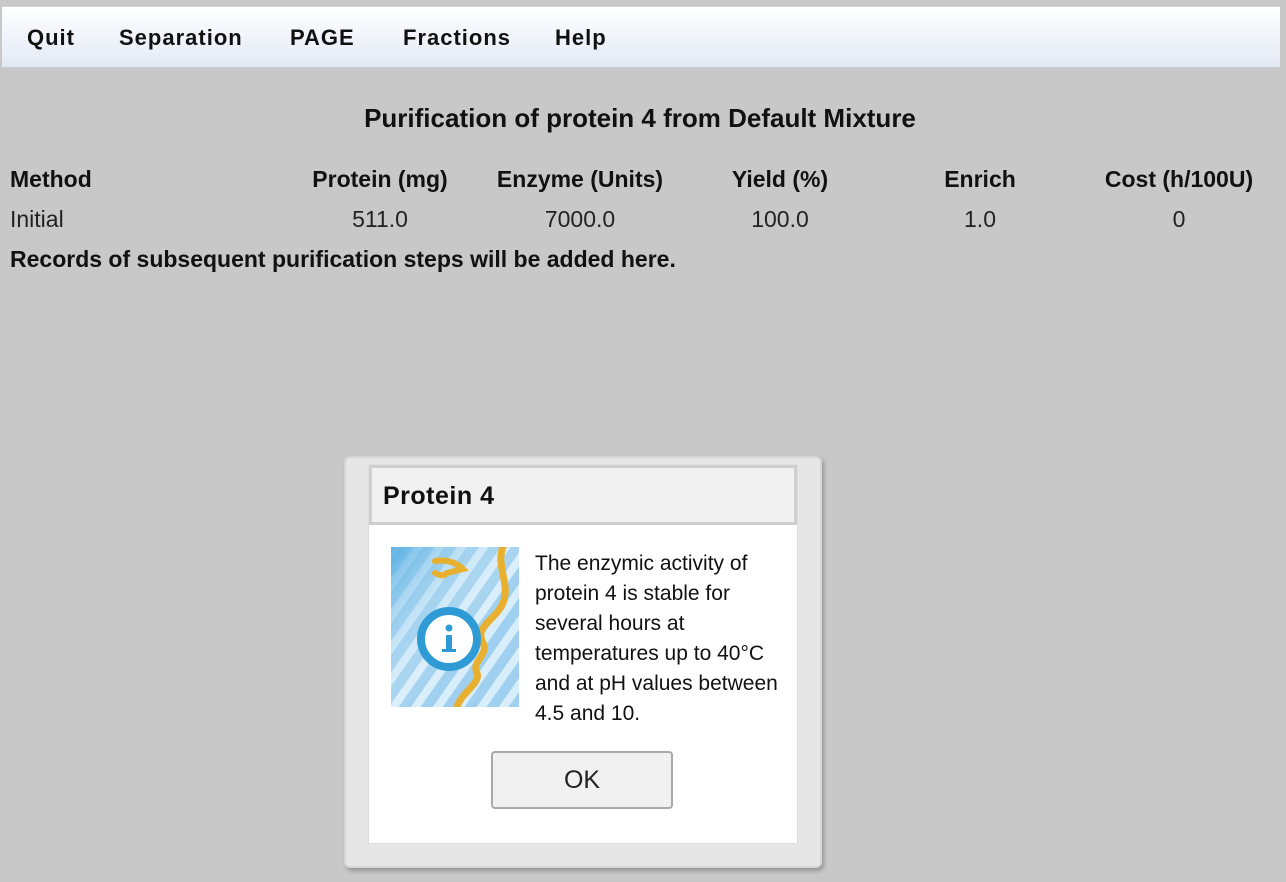 This screenshot has width=1286, height=882. What do you see at coordinates (1179, 179) in the screenshot?
I see `column-header-cost: Cost (h/100U)` at bounding box center [1179, 179].